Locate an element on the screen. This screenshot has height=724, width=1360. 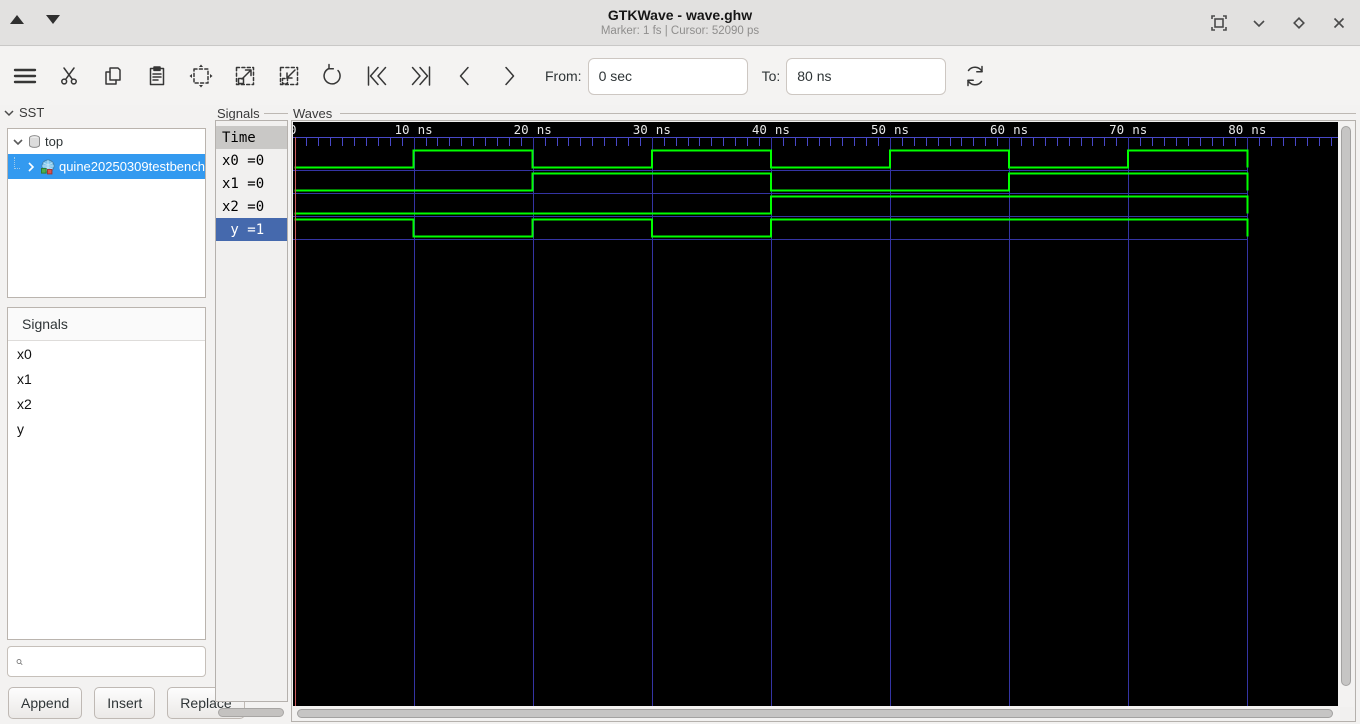
svg-text: 0 is located at coordinates (295, 129).